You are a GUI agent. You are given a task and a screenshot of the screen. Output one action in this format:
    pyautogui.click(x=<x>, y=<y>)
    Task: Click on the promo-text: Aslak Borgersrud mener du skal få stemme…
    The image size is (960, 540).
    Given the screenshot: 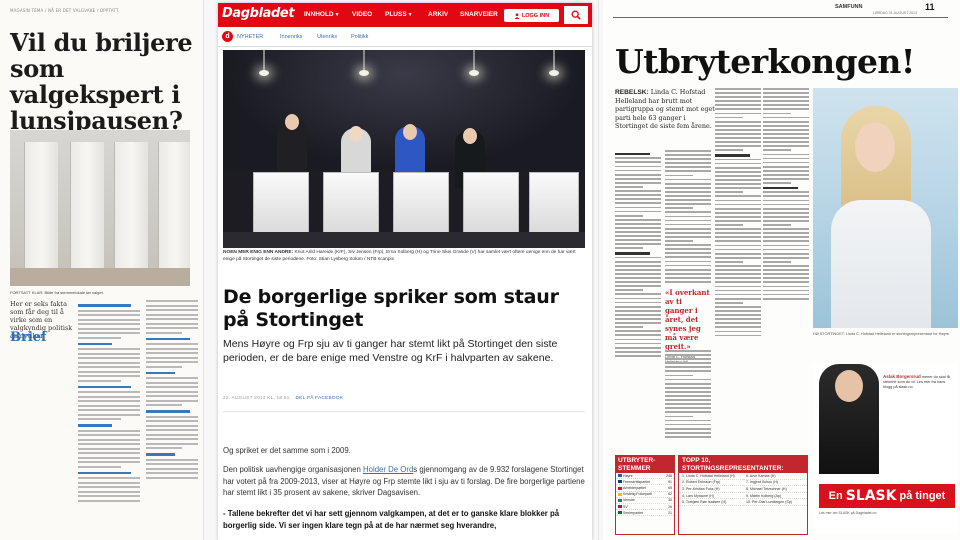 What is the action you would take?
    pyautogui.click(x=919, y=382)
    